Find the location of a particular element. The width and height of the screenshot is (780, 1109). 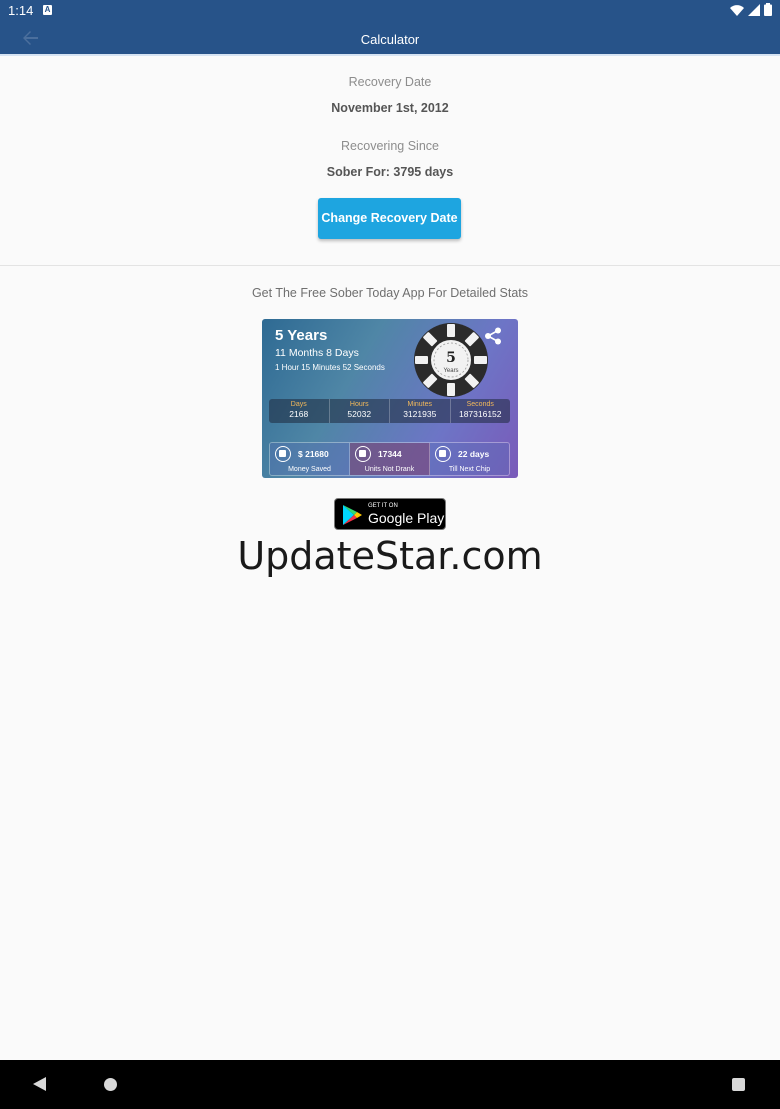

promo-months-days: 11 Months 8 Days is located at coordinates (317, 353).